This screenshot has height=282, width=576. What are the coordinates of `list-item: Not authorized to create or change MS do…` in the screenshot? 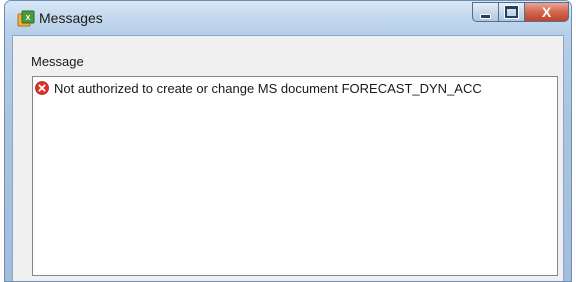 It's located at (258, 88).